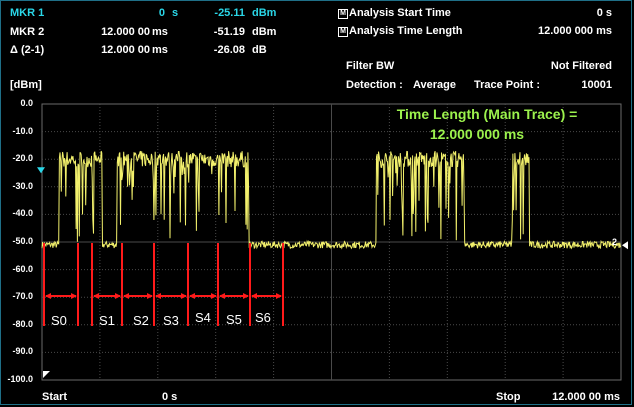  I want to click on time-length-note-line2: 12.000 000 ms, so click(477, 134).